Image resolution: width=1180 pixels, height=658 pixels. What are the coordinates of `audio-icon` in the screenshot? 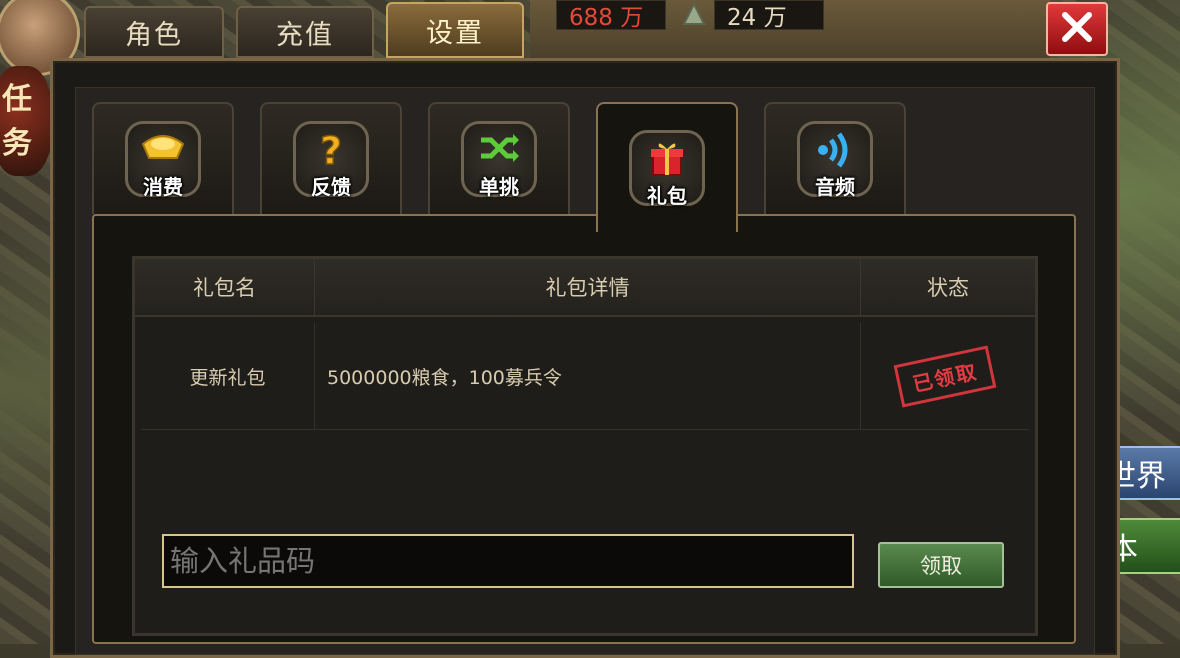 It's located at (835, 152).